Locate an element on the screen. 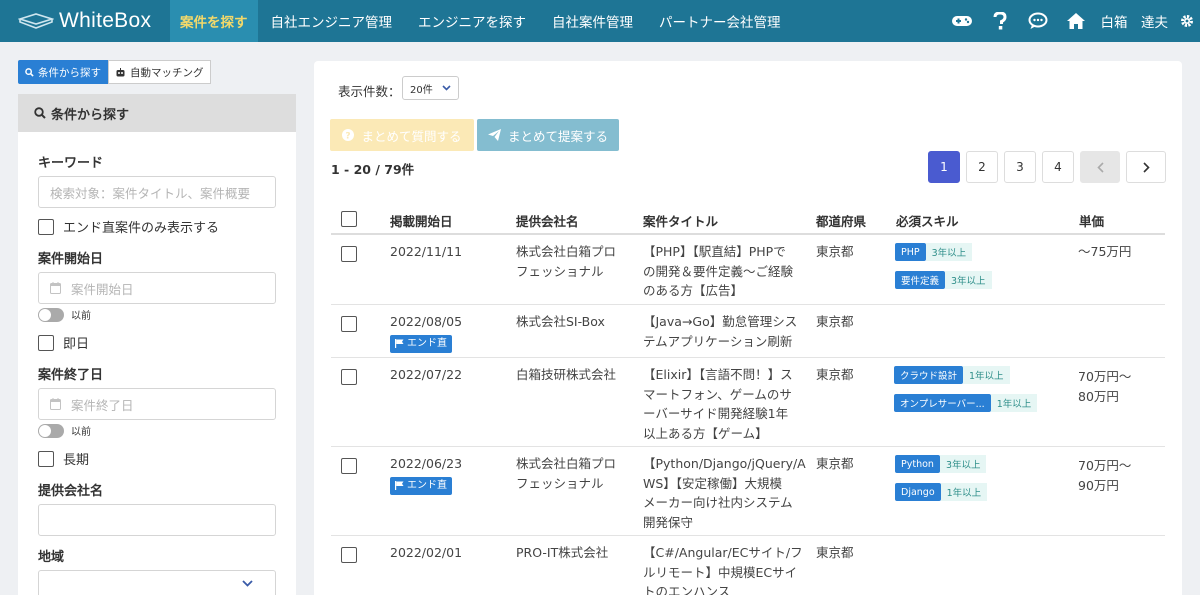 The image size is (1200, 595). bulk-question-button: ? まとめて質問する is located at coordinates (402, 135).